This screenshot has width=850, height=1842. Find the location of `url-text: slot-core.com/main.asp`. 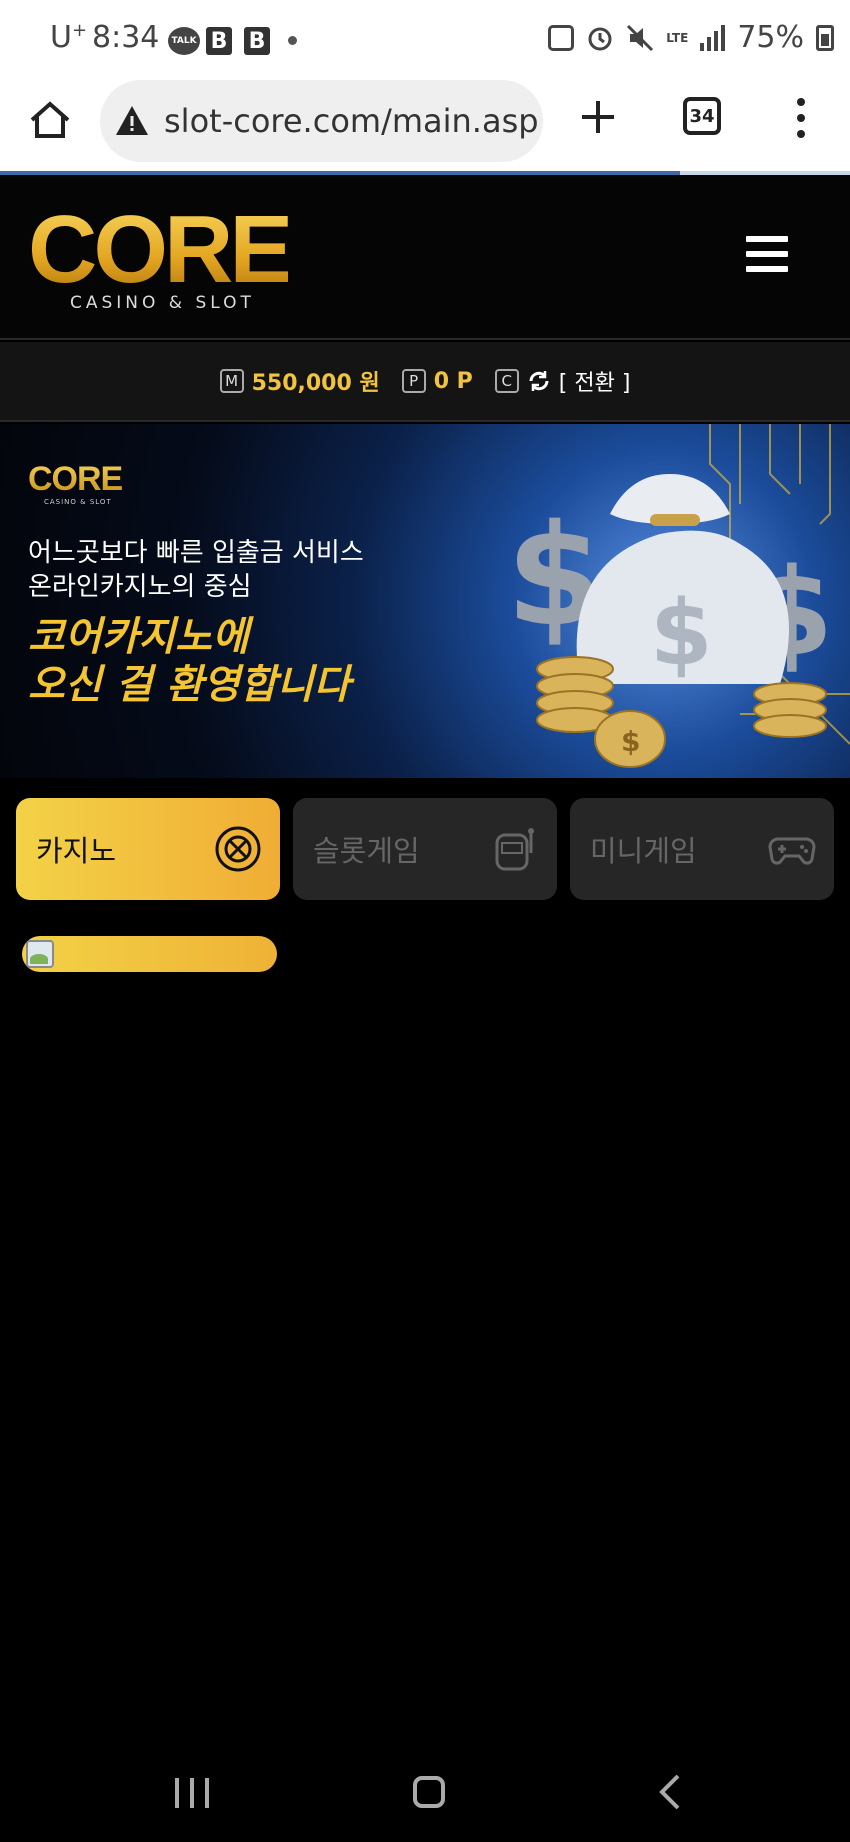

url-text: slot-core.com/main.asp is located at coordinates (351, 121).